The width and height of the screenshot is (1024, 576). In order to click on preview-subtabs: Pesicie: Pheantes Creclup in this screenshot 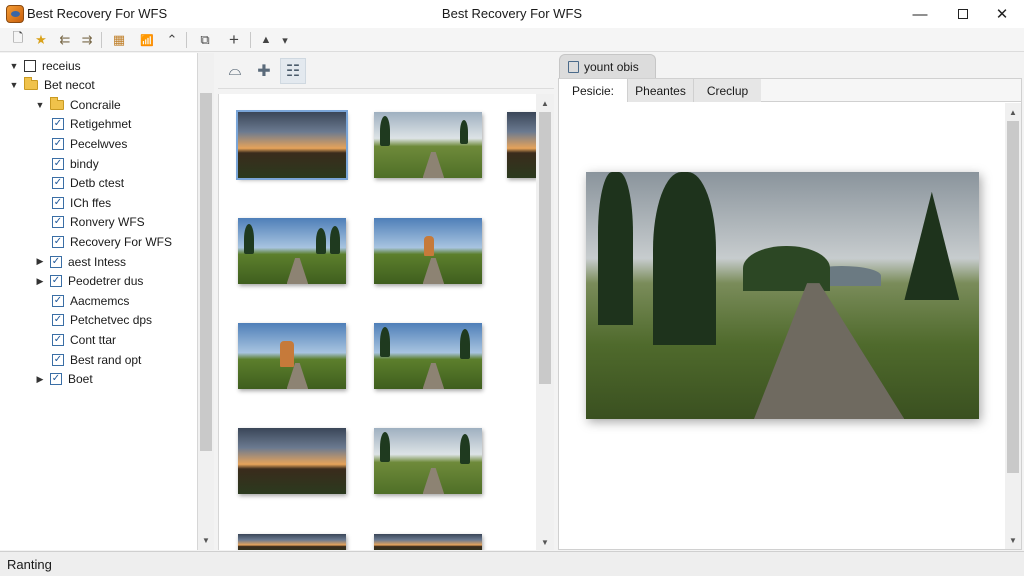, I will do `click(790, 90)`.